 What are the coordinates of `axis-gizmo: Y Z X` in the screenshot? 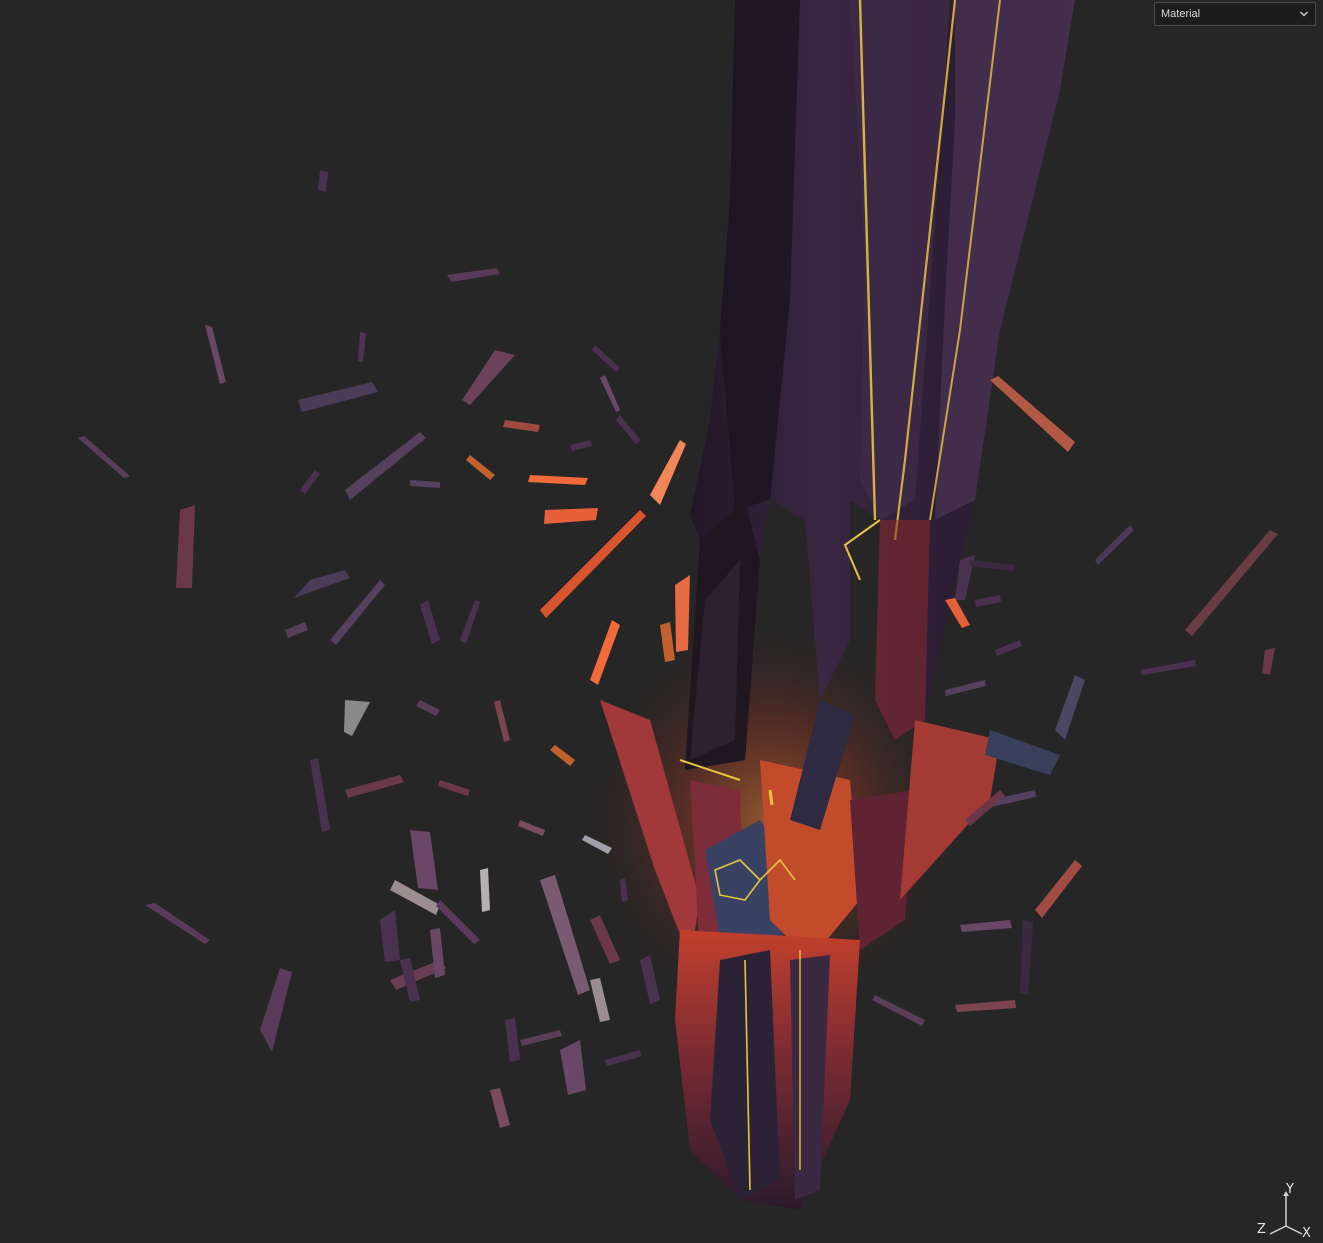 It's located at (1284, 1211).